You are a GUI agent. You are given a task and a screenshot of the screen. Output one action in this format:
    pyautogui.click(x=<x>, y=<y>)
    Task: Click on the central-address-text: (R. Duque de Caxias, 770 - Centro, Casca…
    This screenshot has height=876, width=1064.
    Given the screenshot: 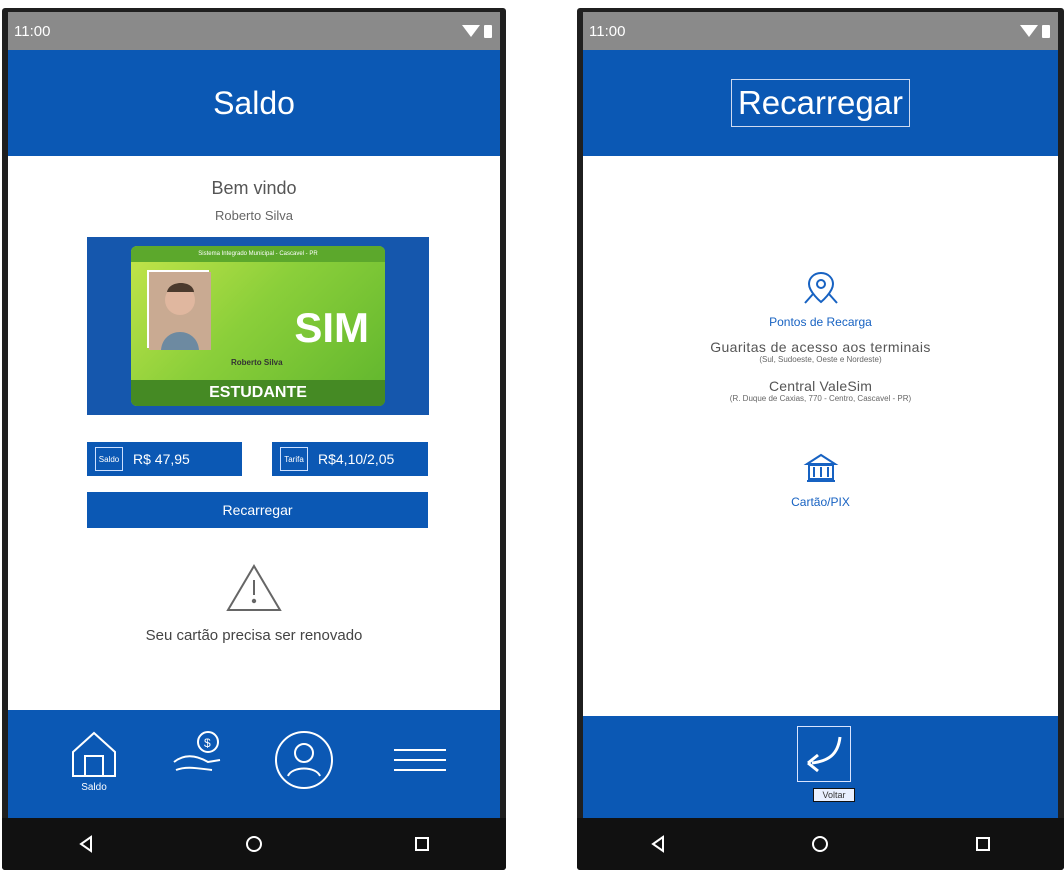 What is the action you would take?
    pyautogui.click(x=820, y=398)
    